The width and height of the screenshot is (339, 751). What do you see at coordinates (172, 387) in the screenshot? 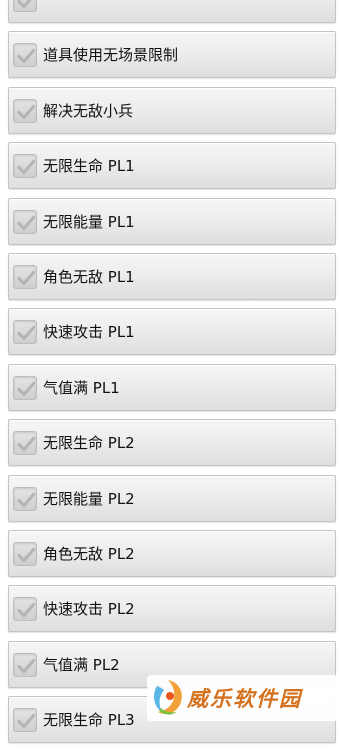
I see `cheat-row: 气值满 PL1` at bounding box center [172, 387].